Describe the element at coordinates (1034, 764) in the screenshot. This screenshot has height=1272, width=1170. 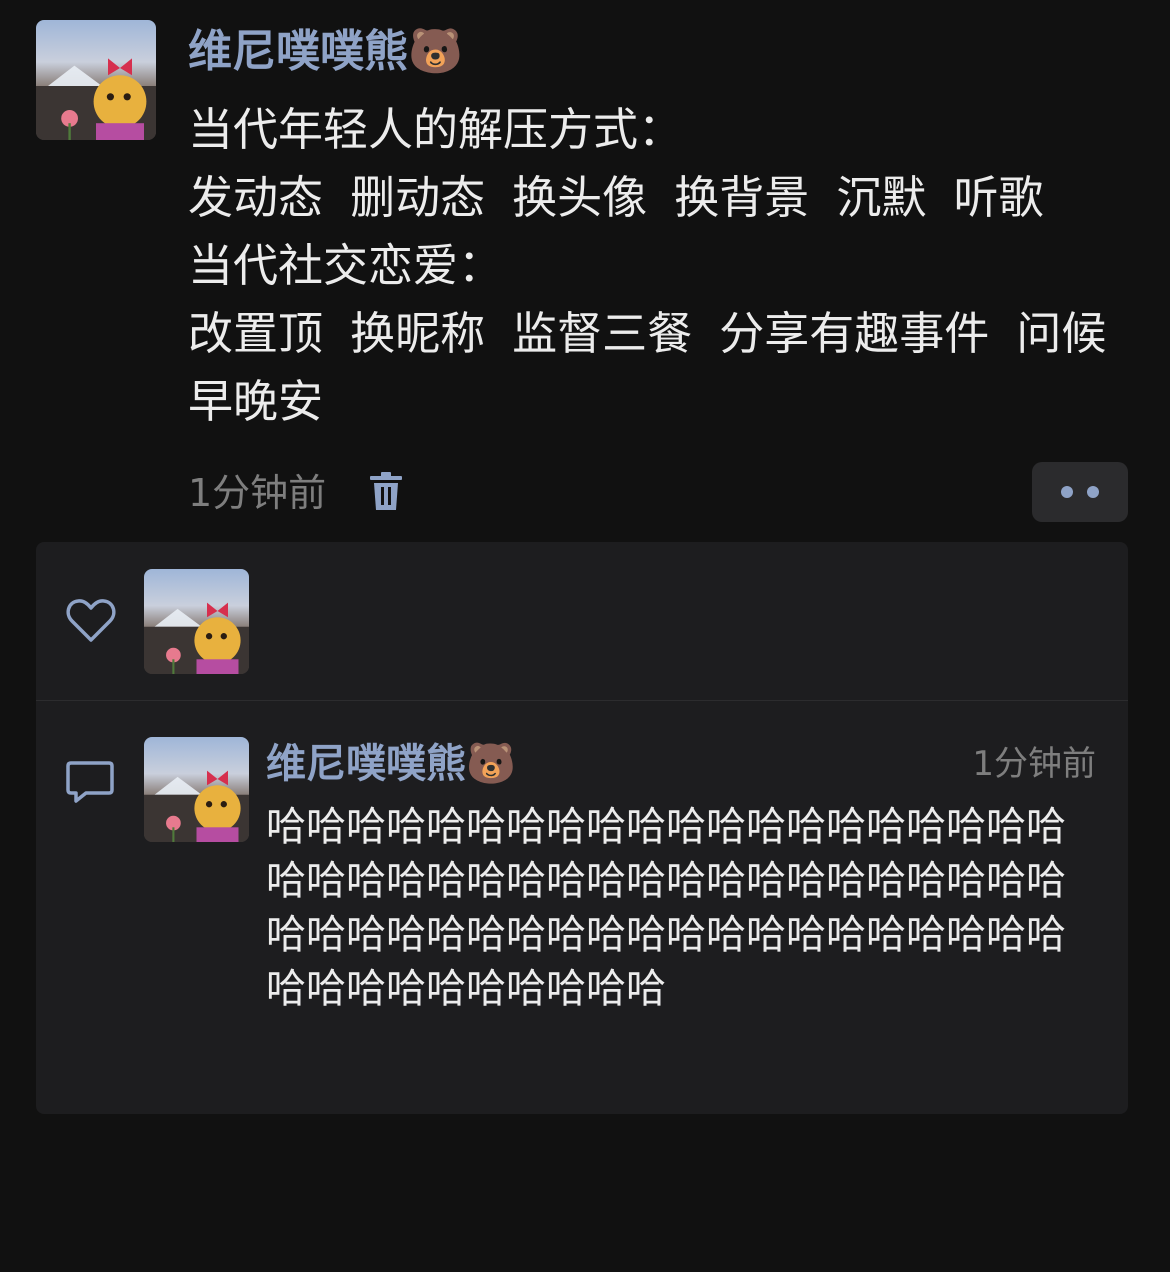
I see `comment-timestamp: 1分钟前` at that location.